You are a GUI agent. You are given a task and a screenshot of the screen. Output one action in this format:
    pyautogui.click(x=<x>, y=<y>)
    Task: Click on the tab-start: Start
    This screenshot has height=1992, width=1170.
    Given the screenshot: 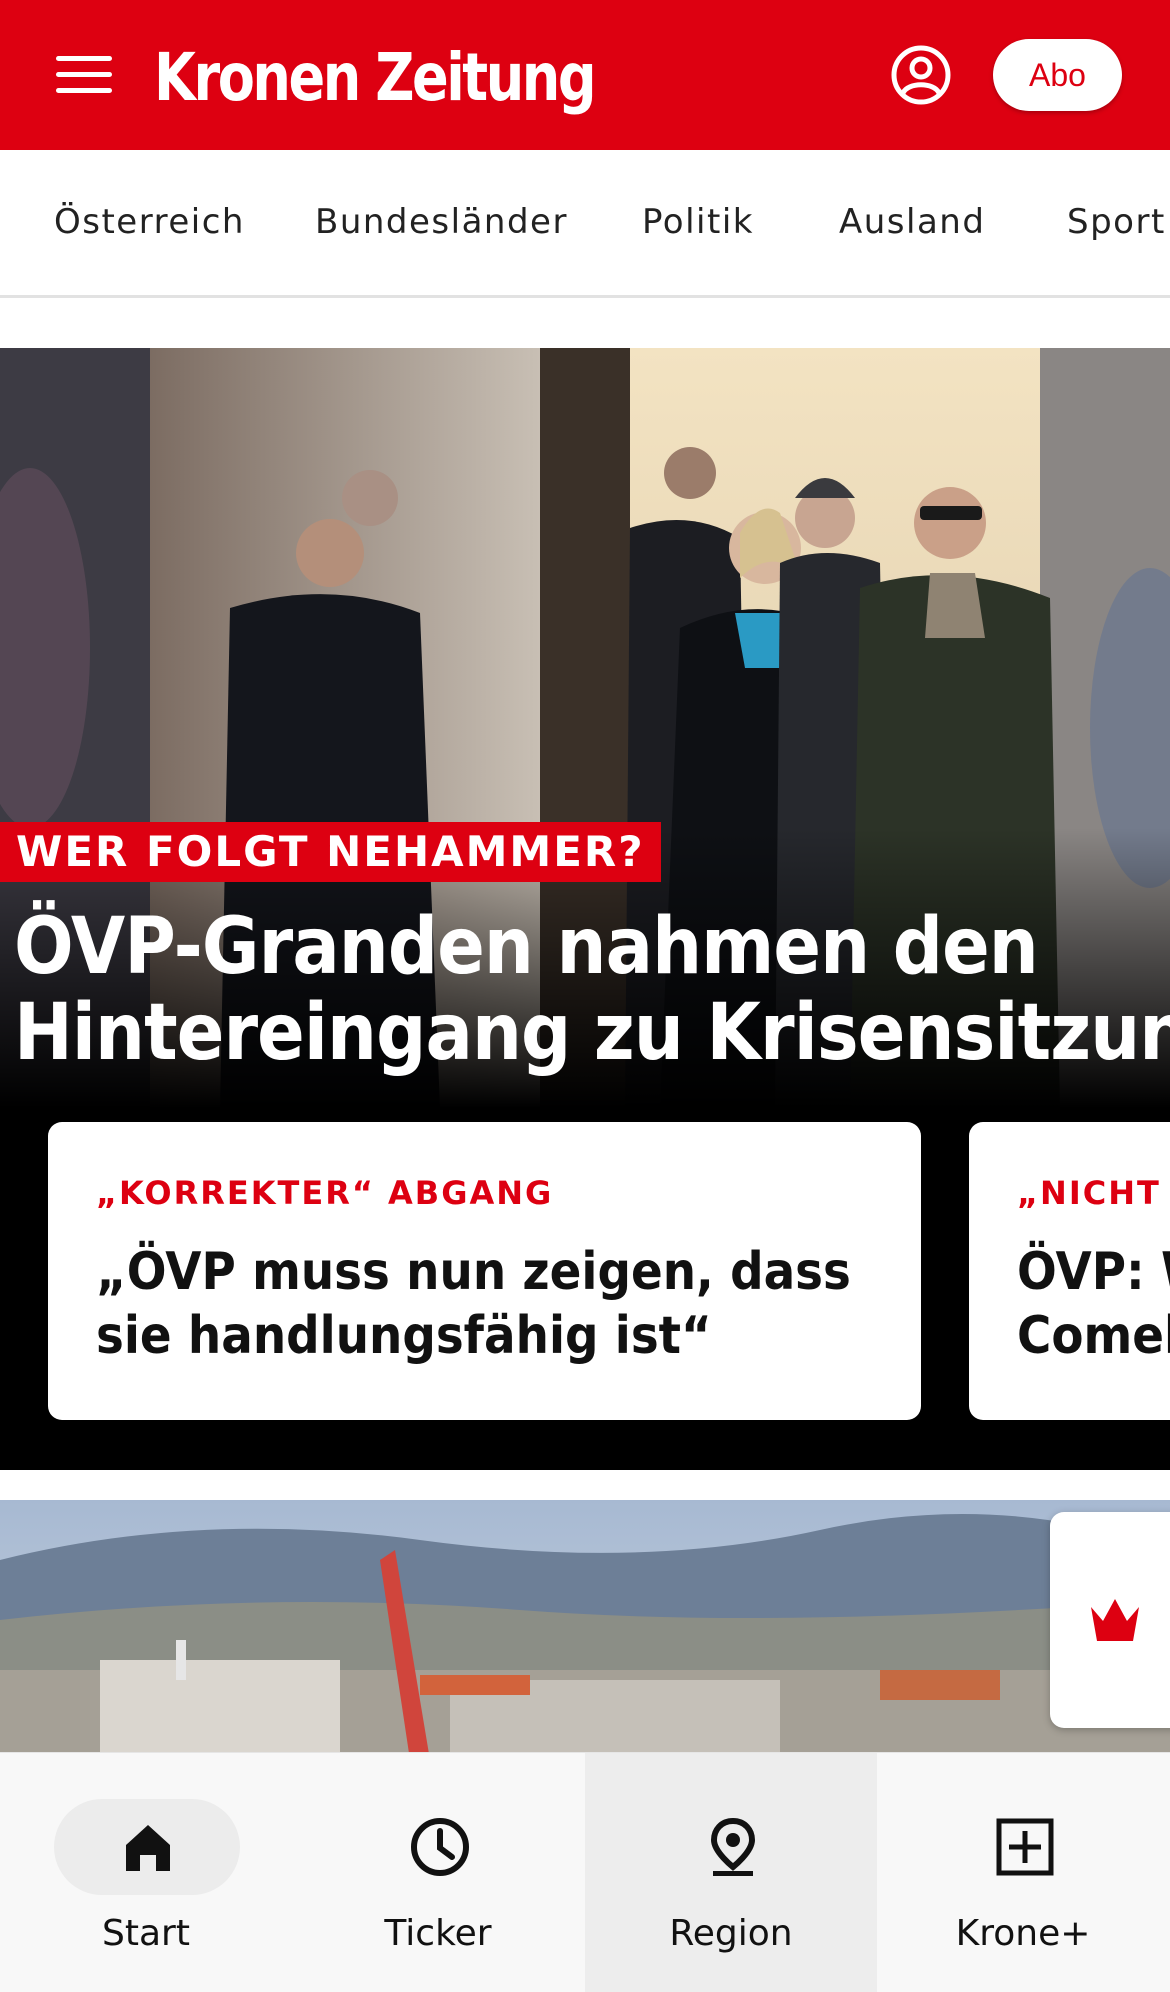 What is the action you would take?
    pyautogui.click(x=146, y=1872)
    